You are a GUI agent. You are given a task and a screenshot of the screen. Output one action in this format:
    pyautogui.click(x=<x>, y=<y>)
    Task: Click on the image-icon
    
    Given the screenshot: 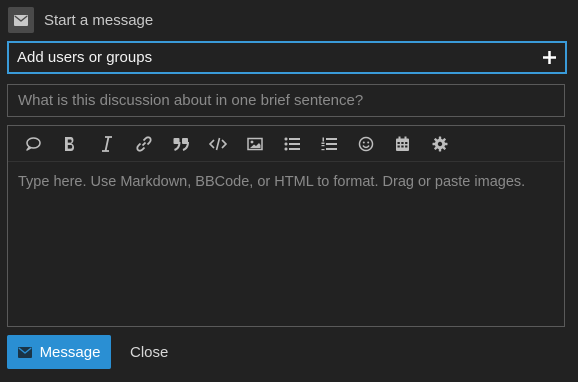 What is the action you would take?
    pyautogui.click(x=254, y=144)
    